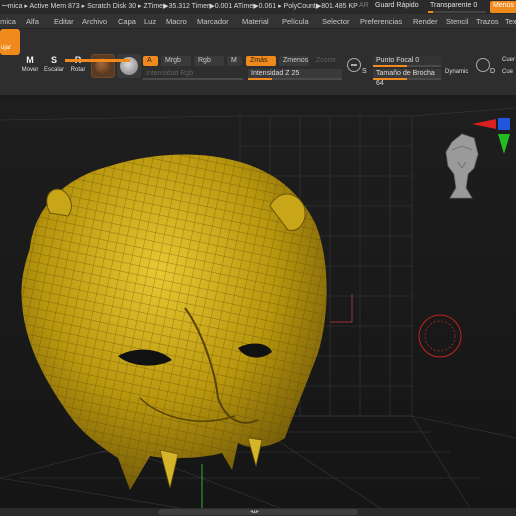 This screenshot has height=516, width=516. Describe the element at coordinates (209, 61) in the screenshot. I see `rgb-toggle: Rgb` at that location.